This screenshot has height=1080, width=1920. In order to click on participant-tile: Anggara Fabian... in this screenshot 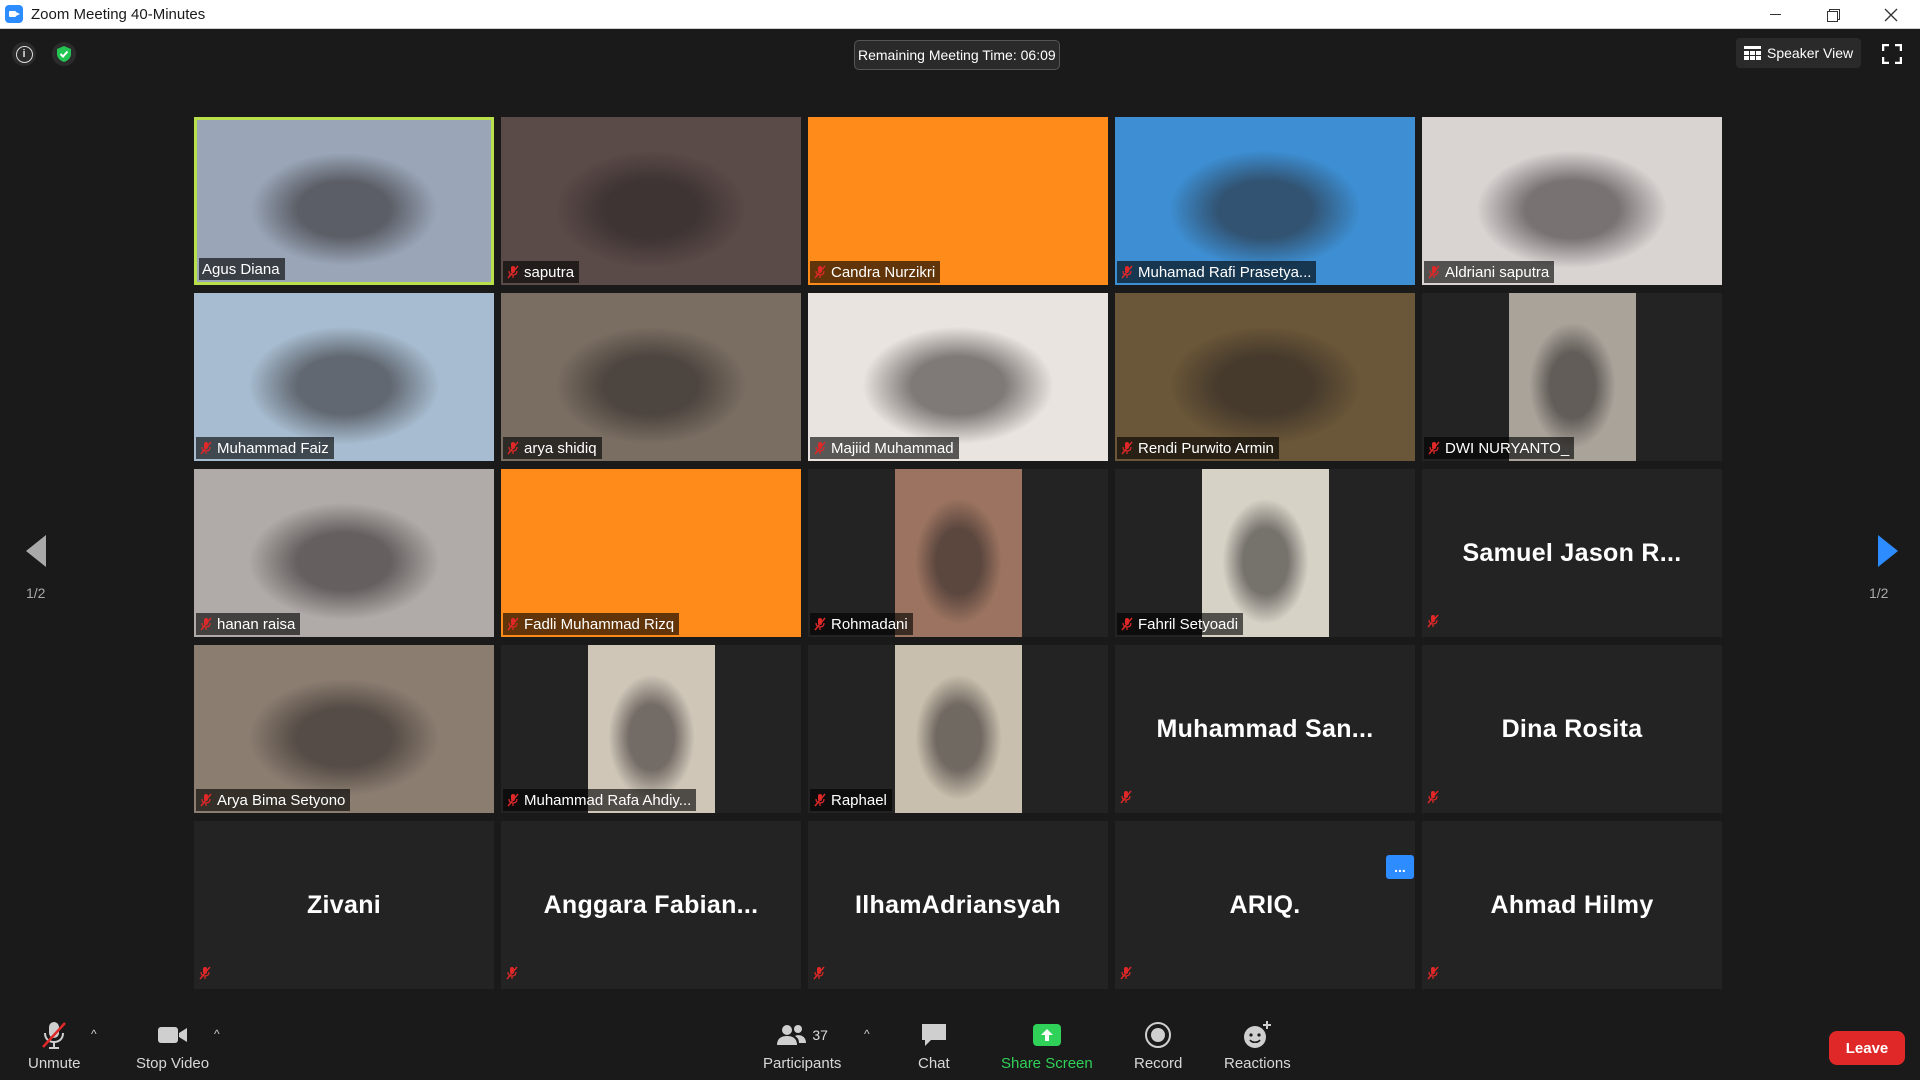, I will do `click(651, 905)`.